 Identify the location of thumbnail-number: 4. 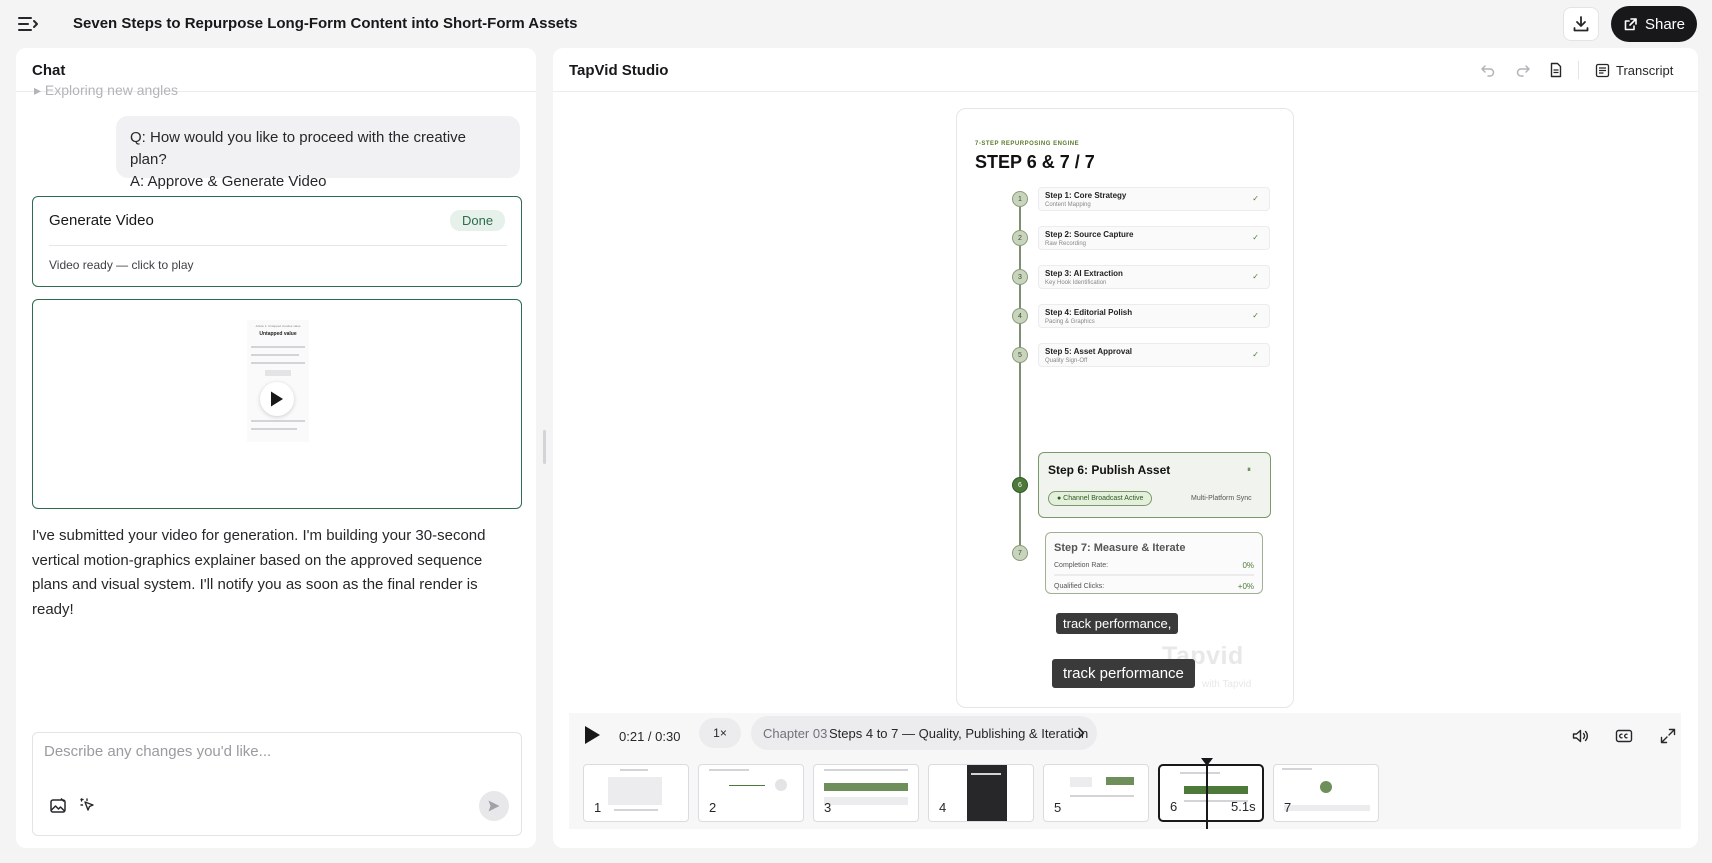
(943, 807).